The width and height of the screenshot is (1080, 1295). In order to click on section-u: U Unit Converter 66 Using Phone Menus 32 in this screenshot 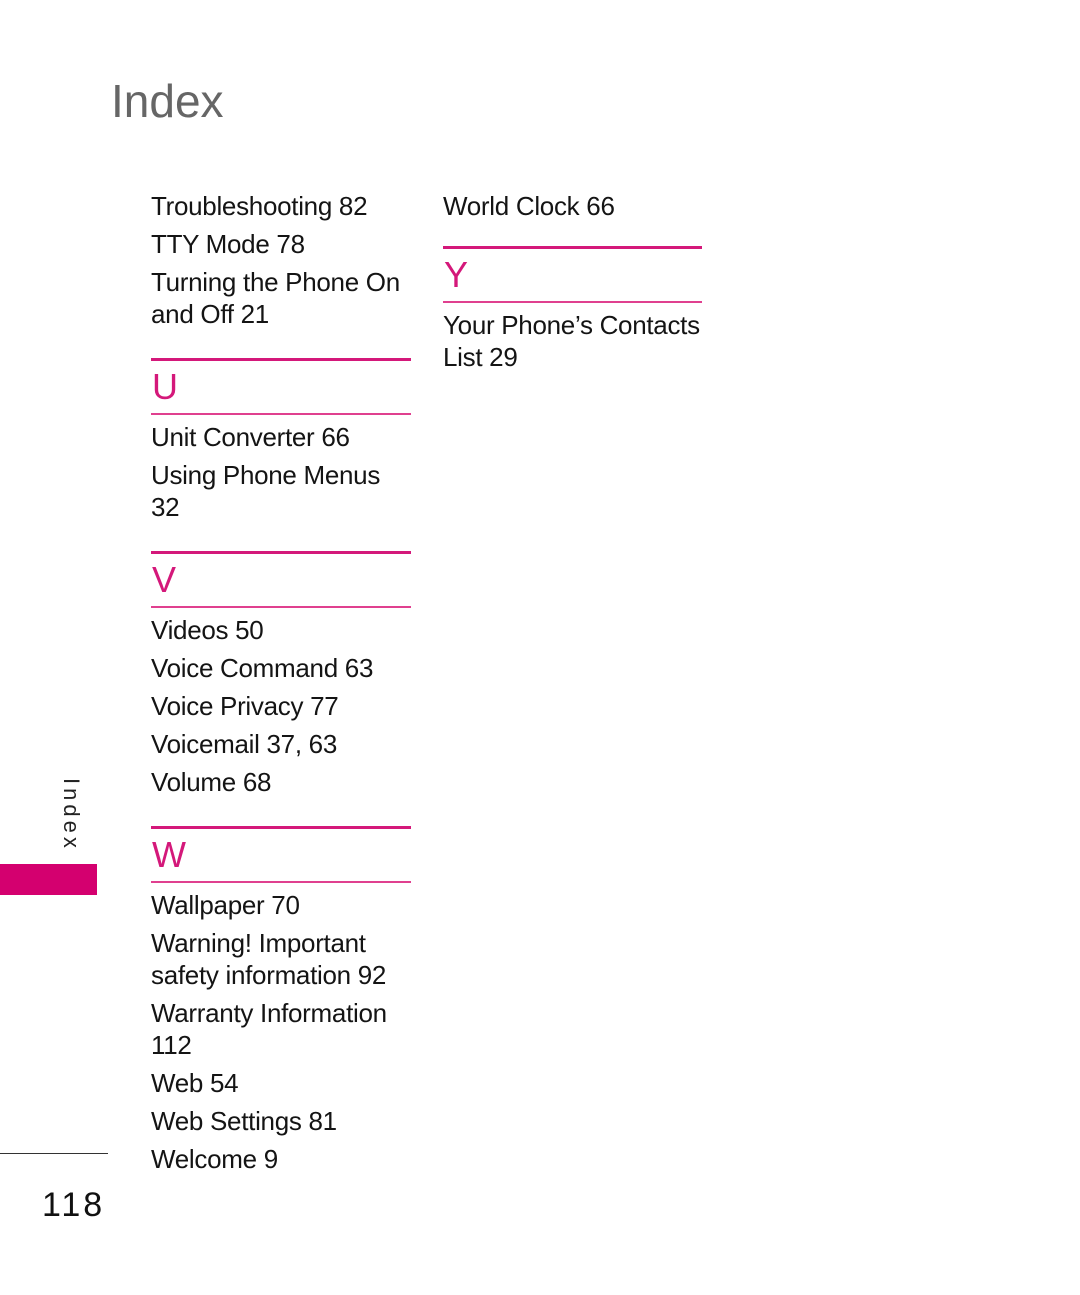, I will do `click(281, 440)`.